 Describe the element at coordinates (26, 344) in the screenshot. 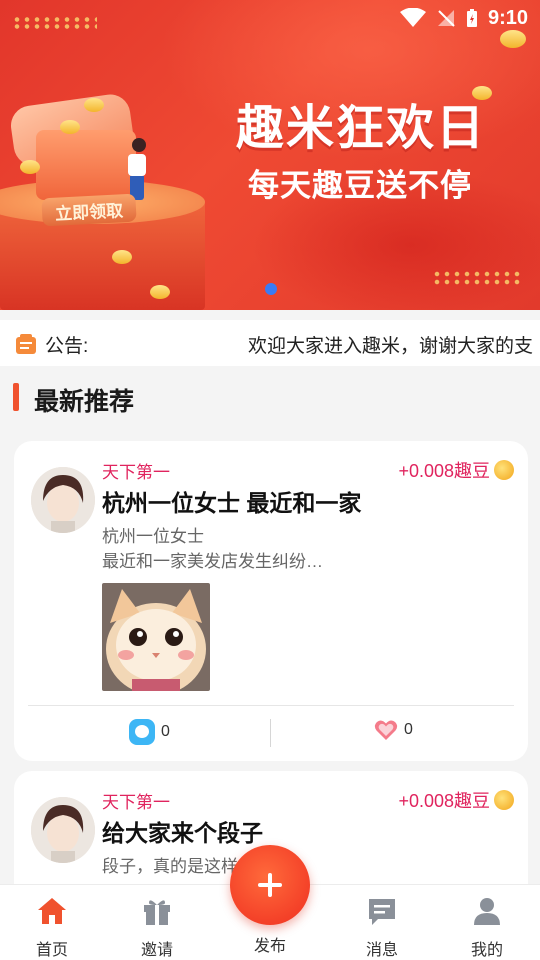

I see `announcement-icon` at that location.